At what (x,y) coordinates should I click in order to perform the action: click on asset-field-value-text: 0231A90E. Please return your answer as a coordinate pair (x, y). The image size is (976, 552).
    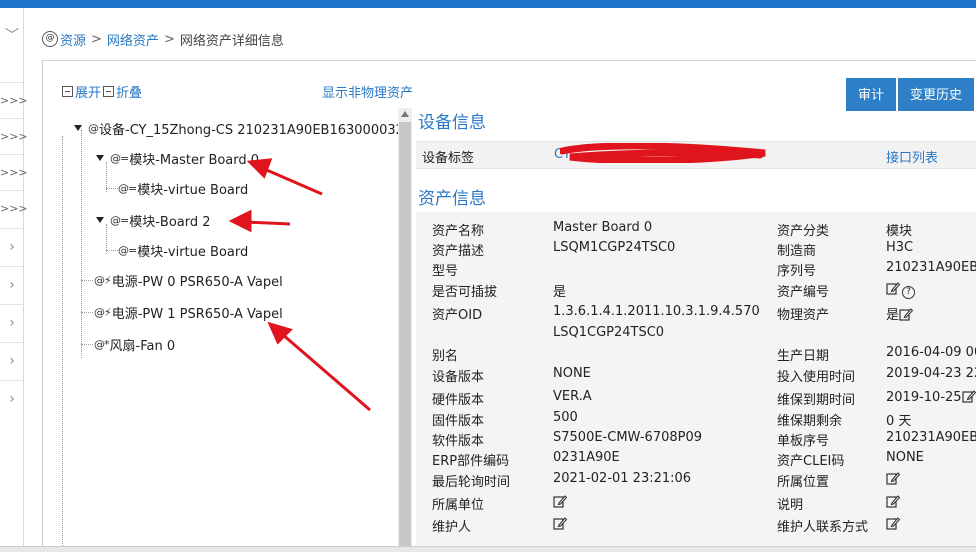
    Looking at the image, I should click on (586, 457).